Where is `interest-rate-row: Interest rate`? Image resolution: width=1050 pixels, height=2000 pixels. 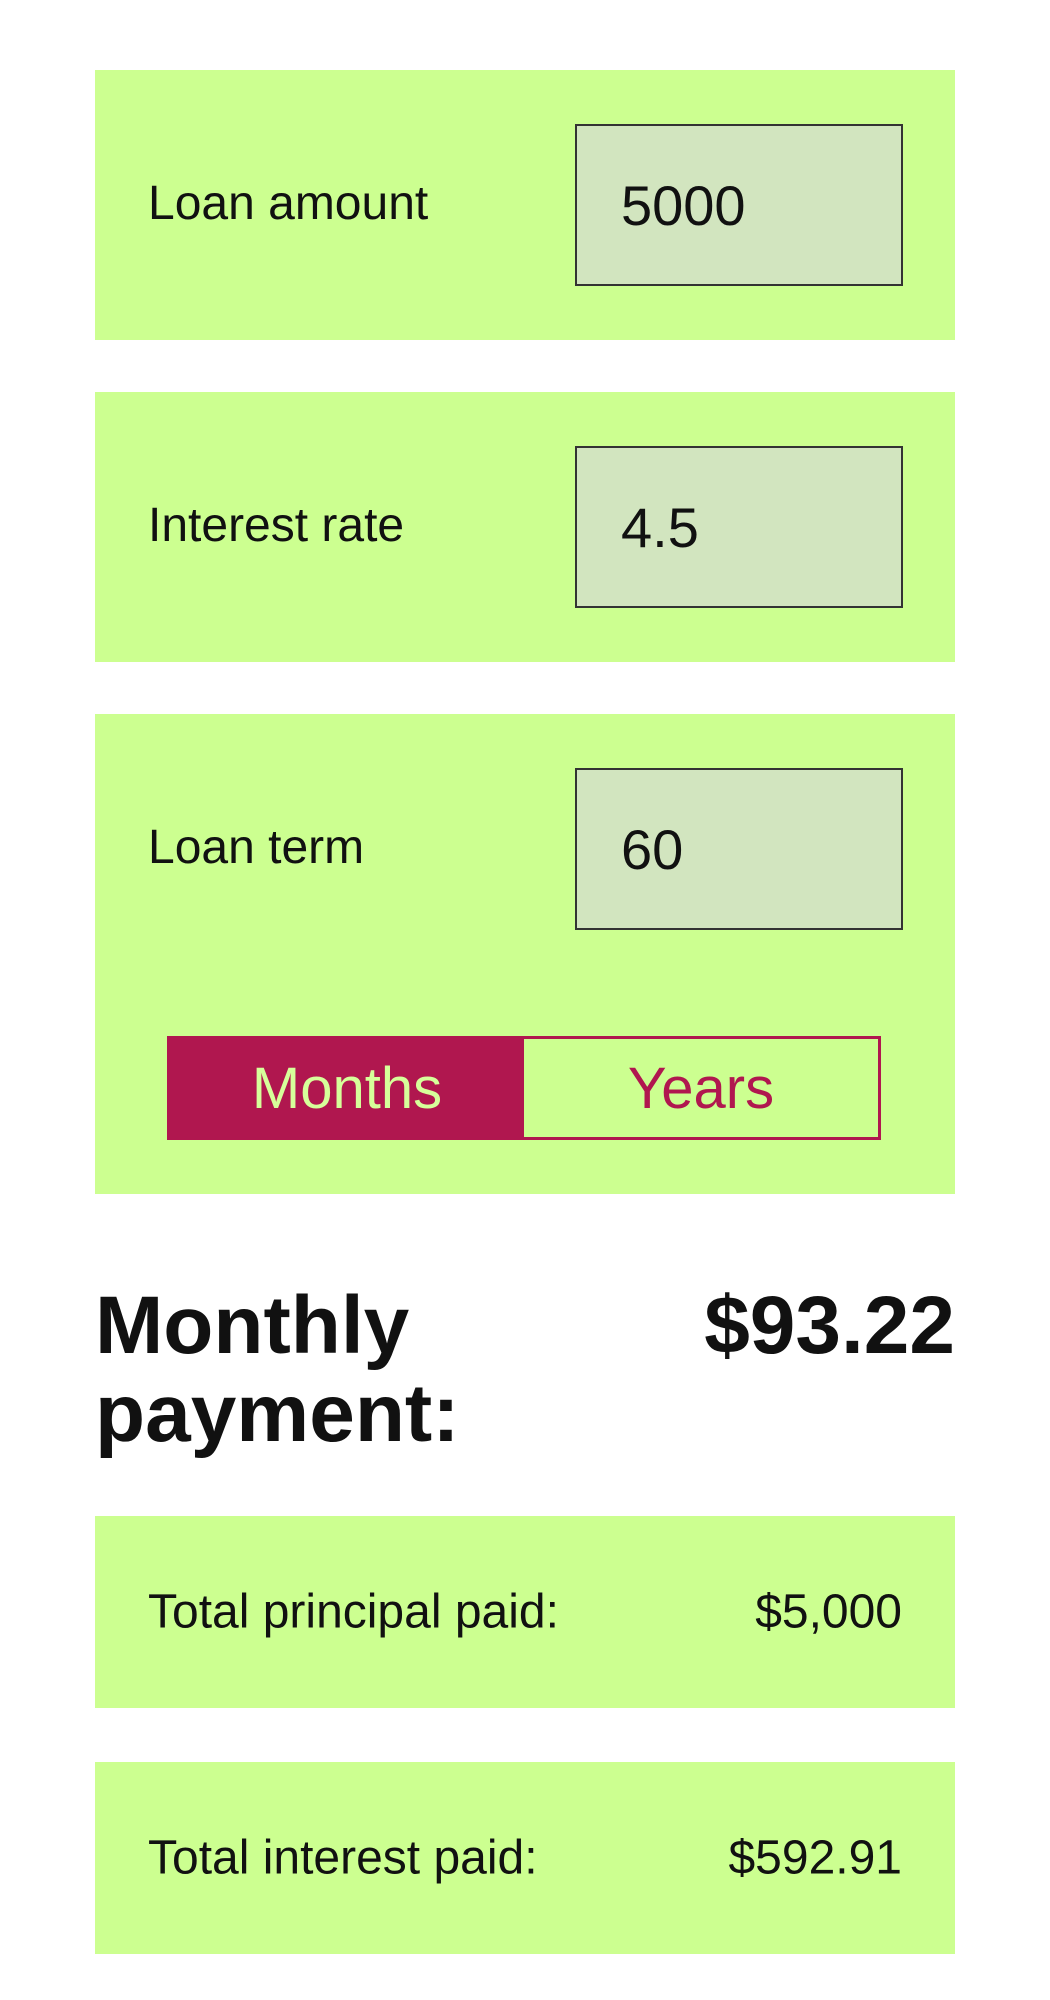 interest-rate-row: Interest rate is located at coordinates (525, 527).